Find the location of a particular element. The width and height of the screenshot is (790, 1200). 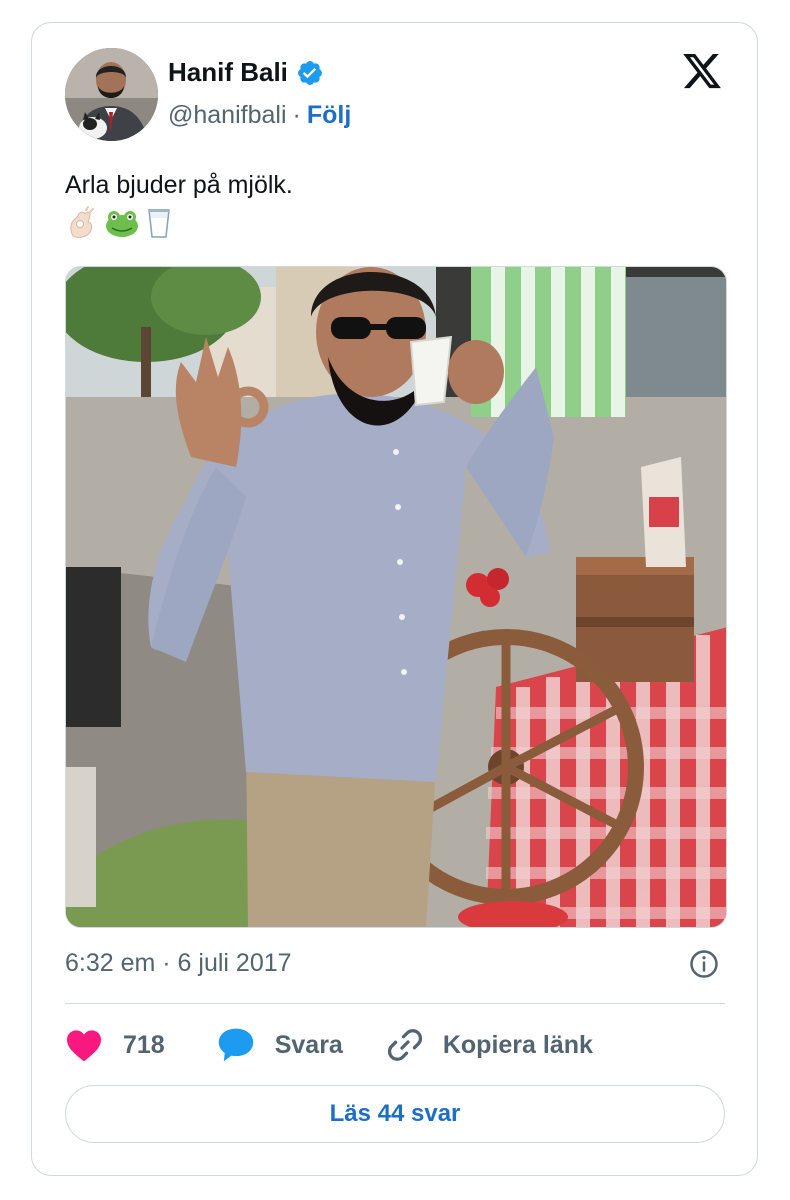

action-bar: 718 Svara Kopiera länk is located at coordinates (329, 1045).